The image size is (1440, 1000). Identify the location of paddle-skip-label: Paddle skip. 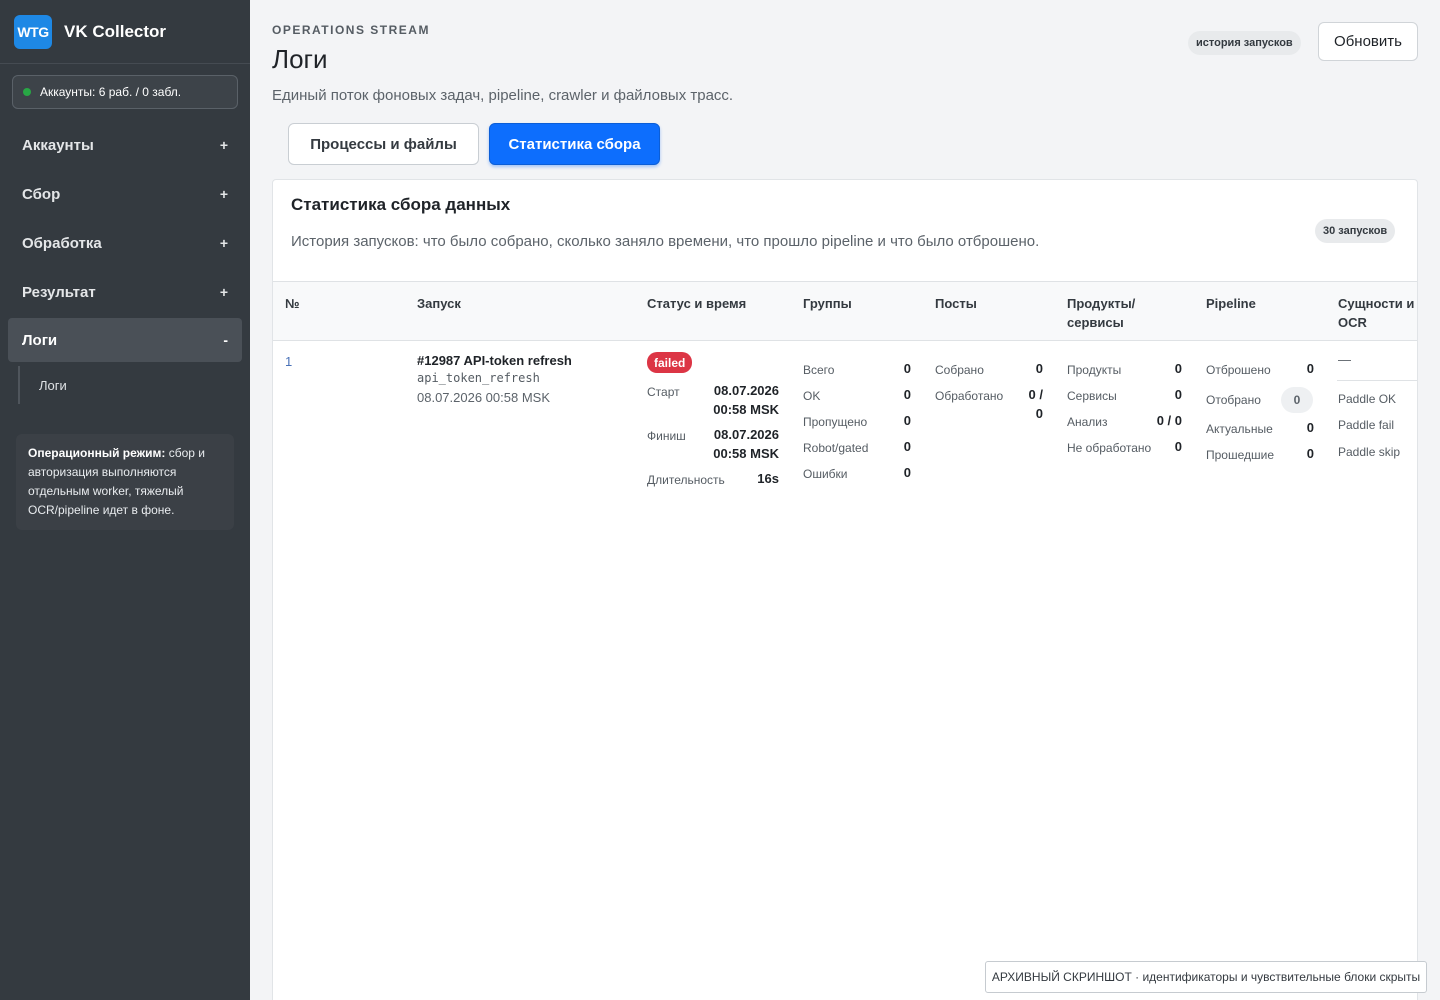
(1369, 452).